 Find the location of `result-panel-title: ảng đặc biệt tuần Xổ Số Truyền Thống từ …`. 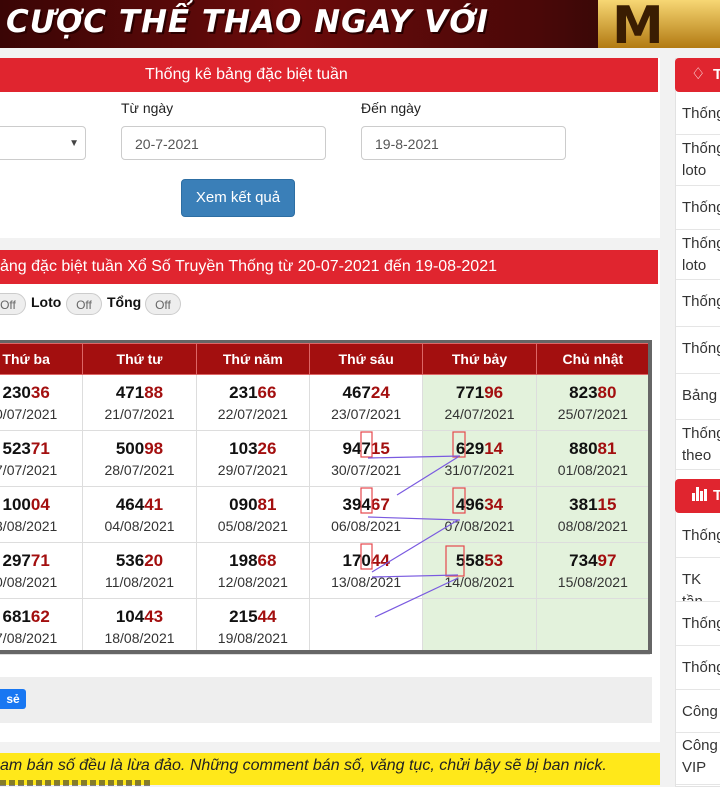

result-panel-title: ảng đặc biệt tuần Xổ Số Truyền Thống từ … is located at coordinates (329, 267).